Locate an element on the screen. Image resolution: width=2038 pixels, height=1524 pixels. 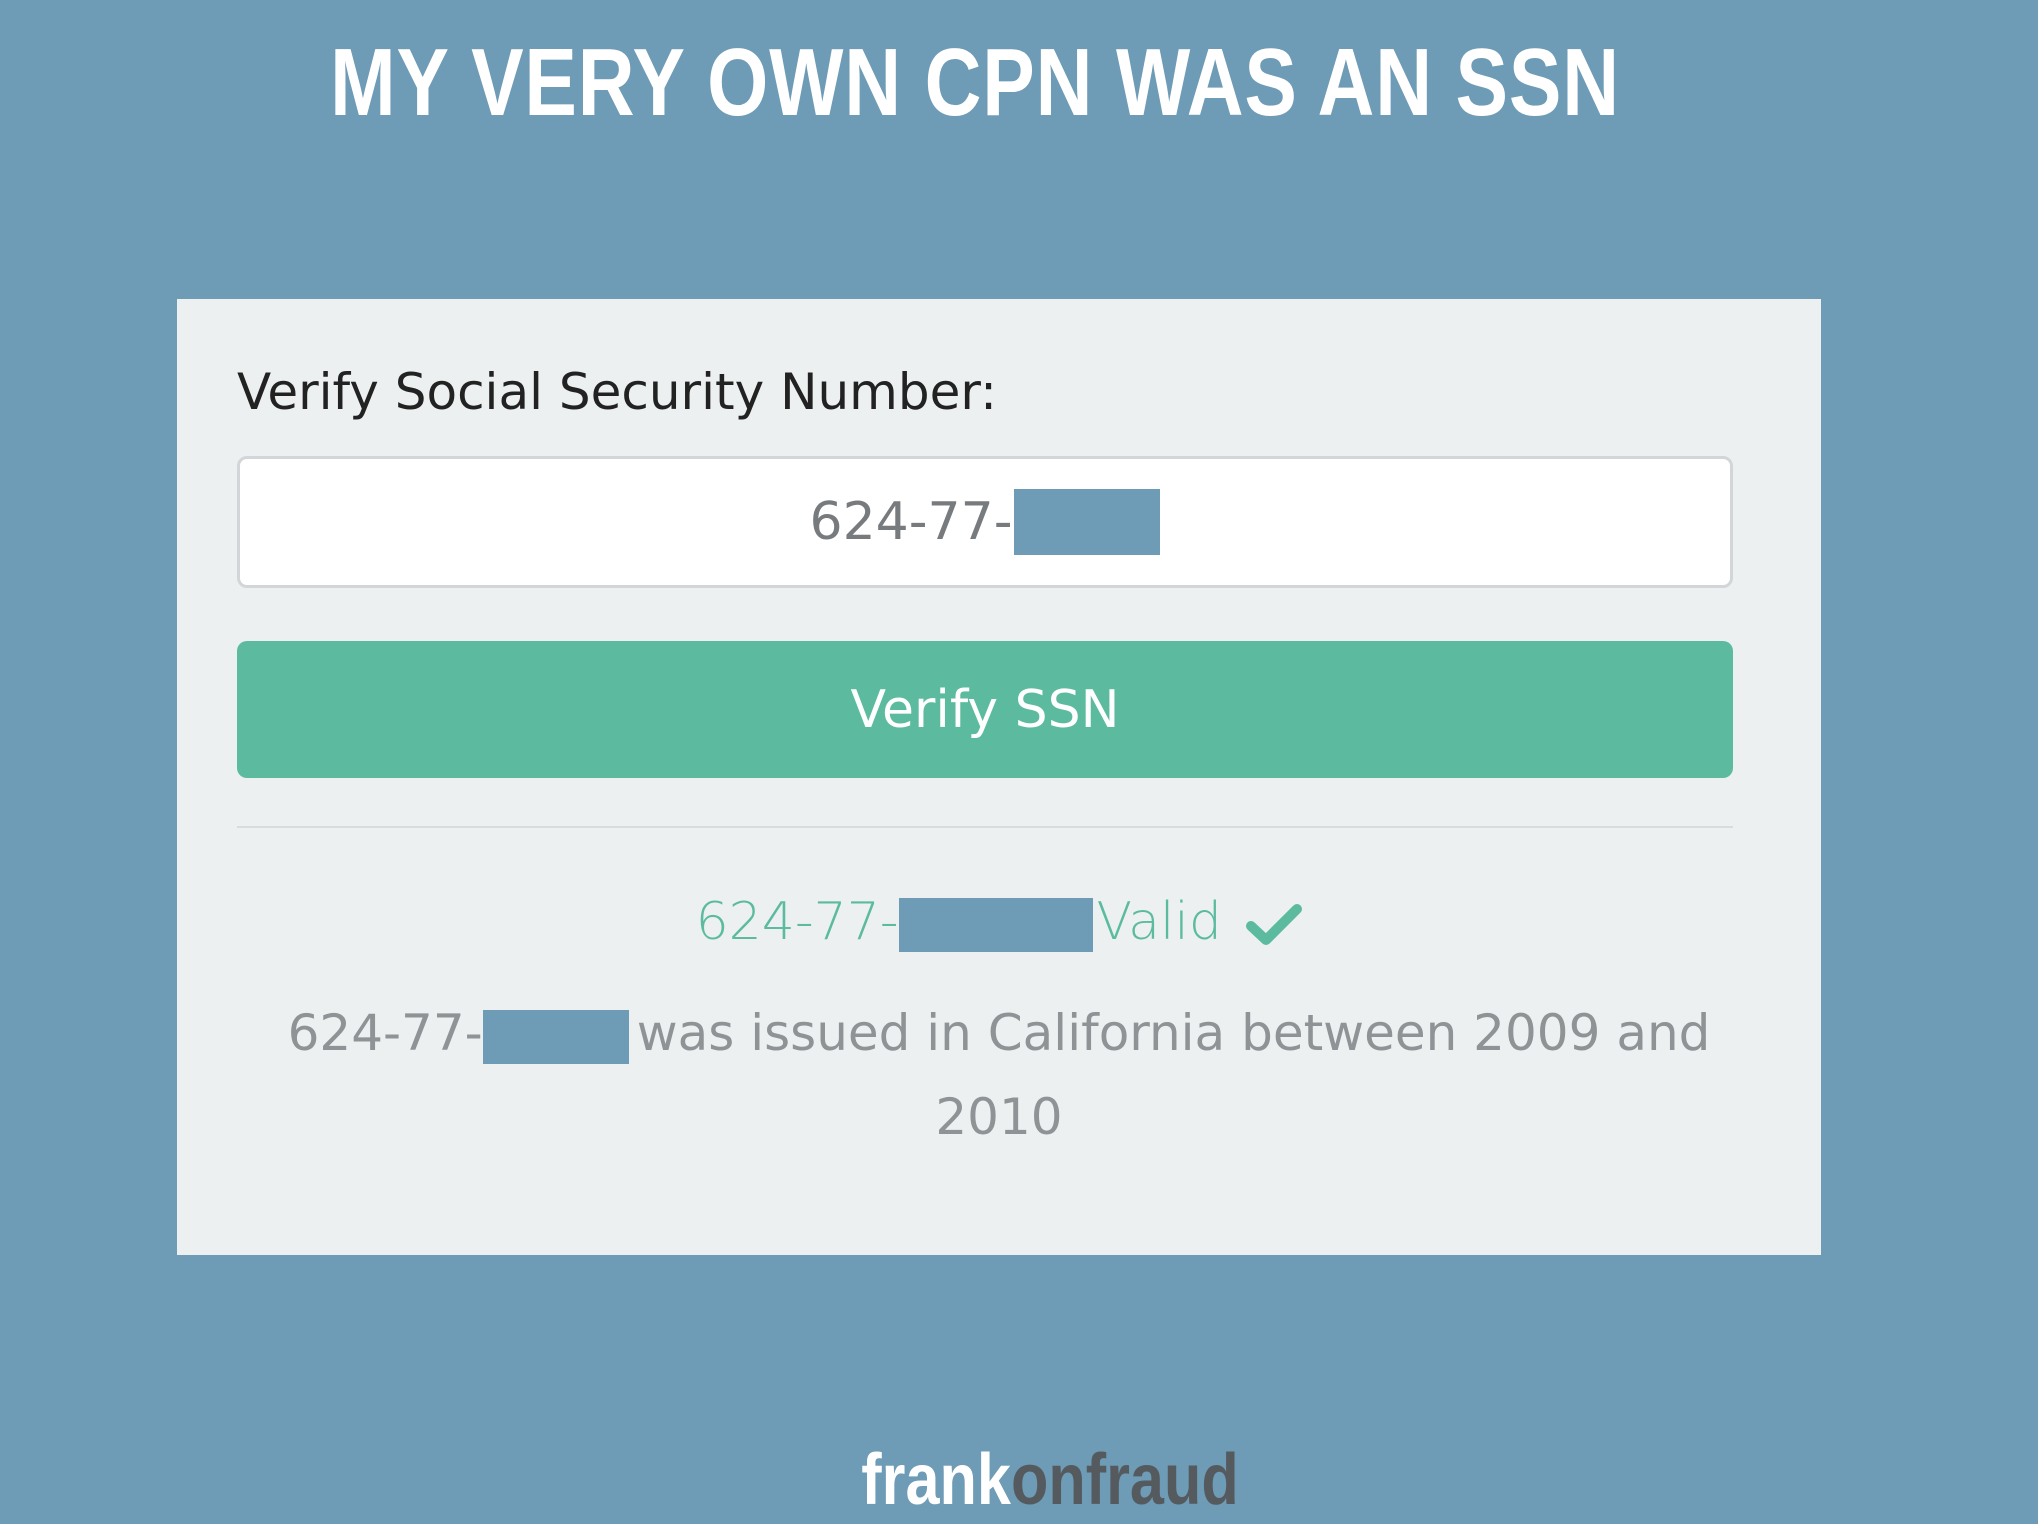
ssn-input-value: 624-77- is located at coordinates (911, 522).